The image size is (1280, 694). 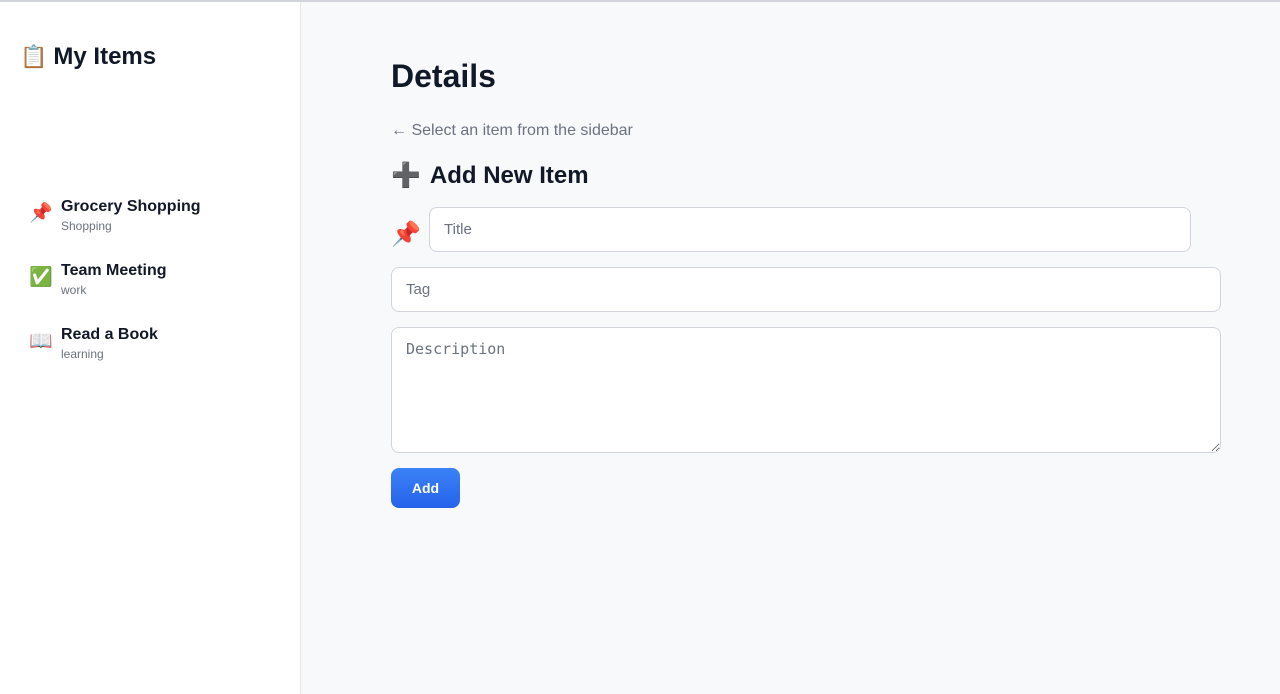 I want to click on item-text: Read a Book learning, so click(x=109, y=343).